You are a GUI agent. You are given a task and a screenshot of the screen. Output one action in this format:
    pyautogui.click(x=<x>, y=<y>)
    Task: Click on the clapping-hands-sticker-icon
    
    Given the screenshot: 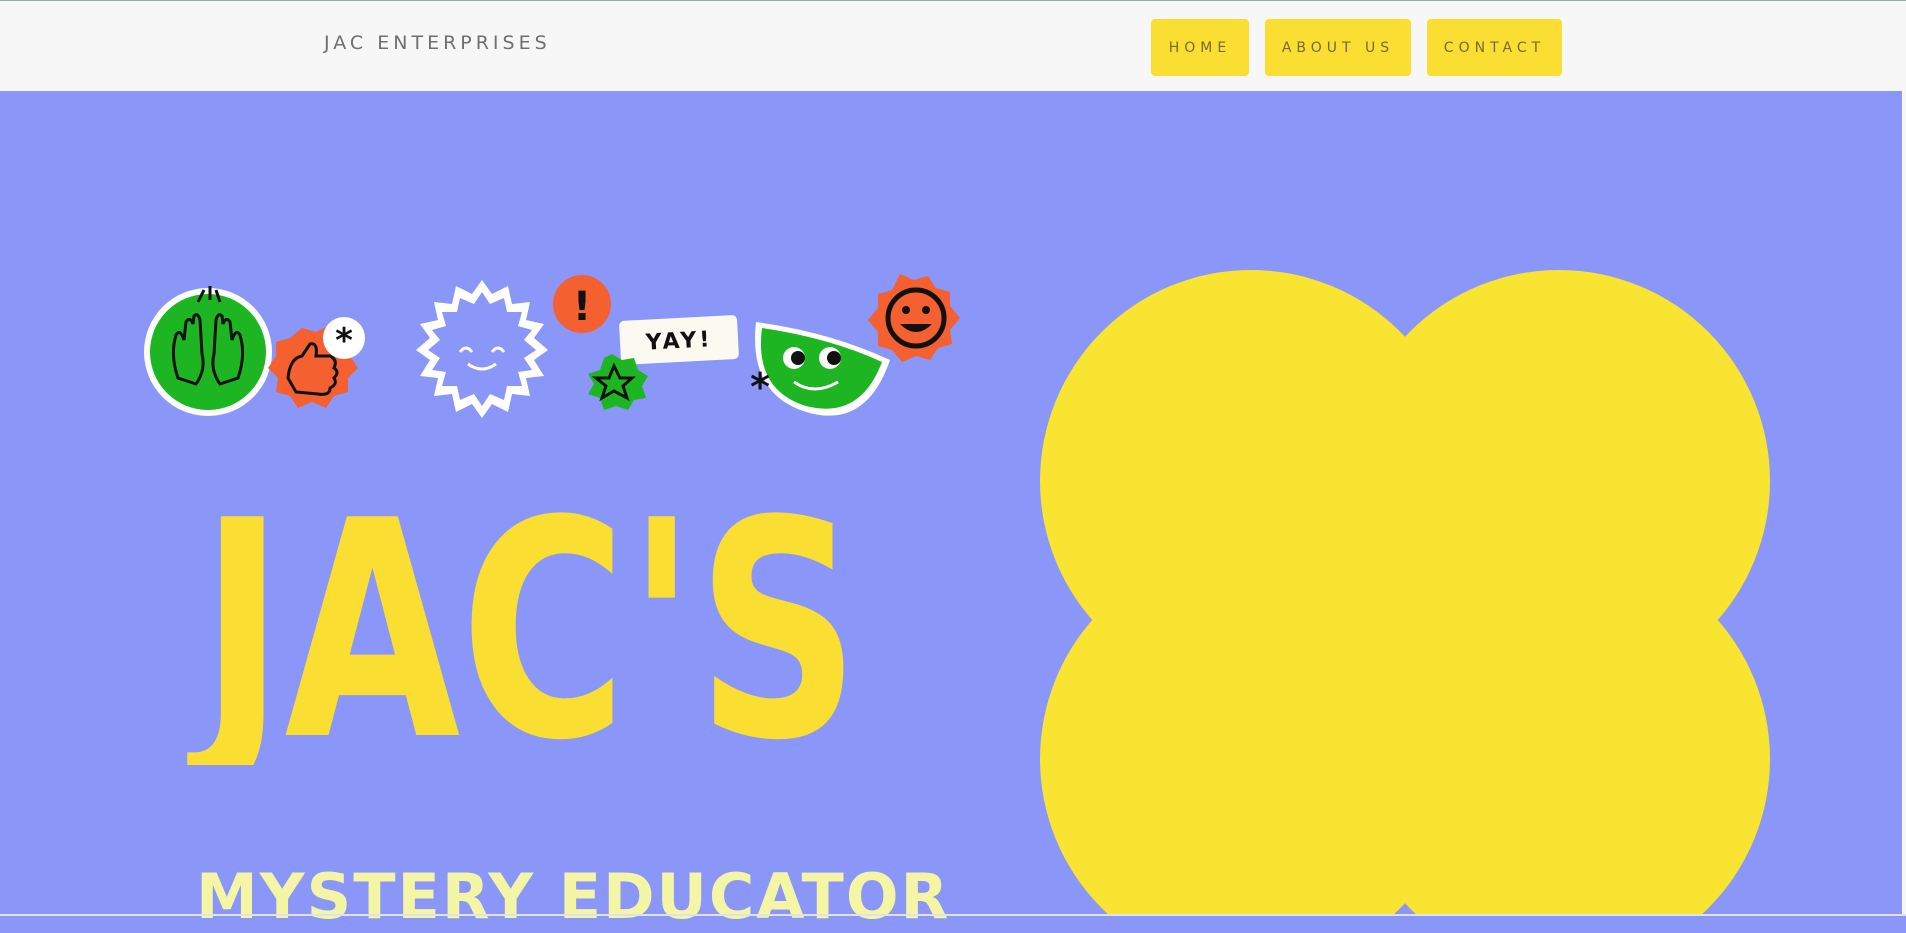 What is the action you would take?
    pyautogui.click(x=208, y=351)
    